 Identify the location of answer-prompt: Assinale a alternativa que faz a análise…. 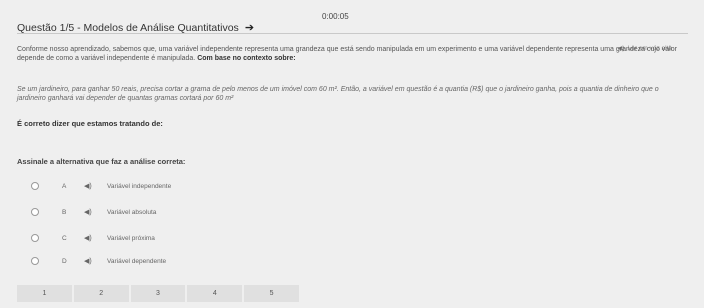
(101, 161).